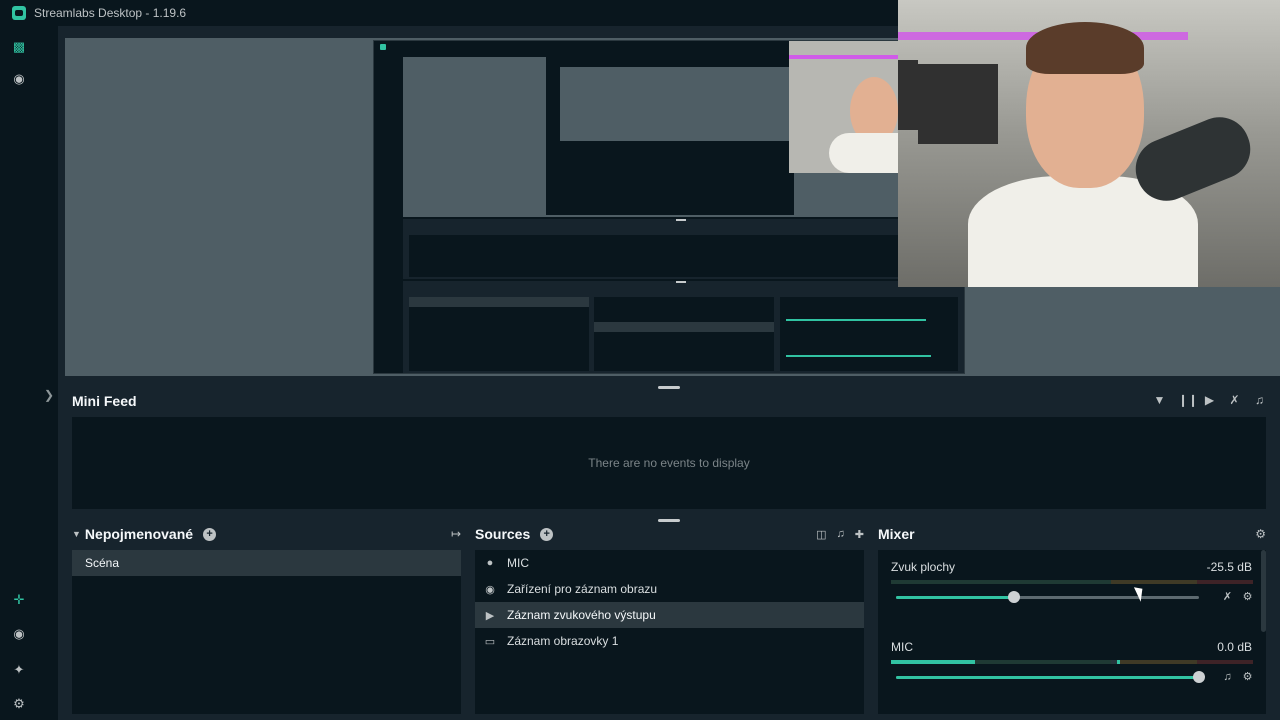 The width and height of the screenshot is (1280, 720). I want to click on person-hair, so click(1085, 48).